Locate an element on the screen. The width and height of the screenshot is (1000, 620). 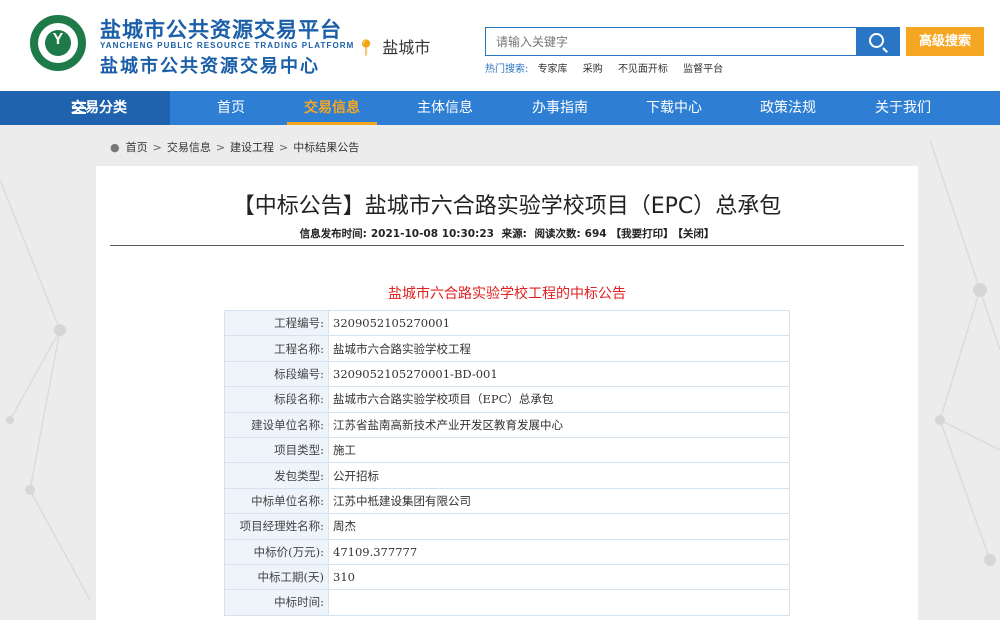
category-menu-button: 交易分类 is located at coordinates (85, 108).